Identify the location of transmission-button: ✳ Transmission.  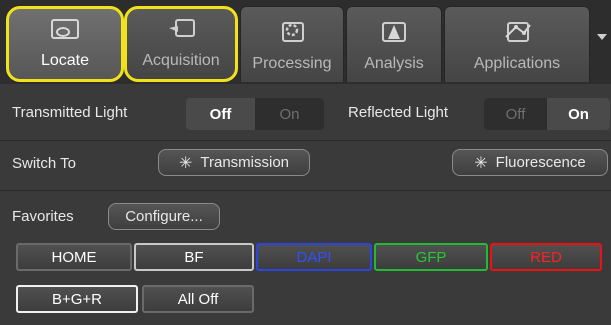
(234, 162).